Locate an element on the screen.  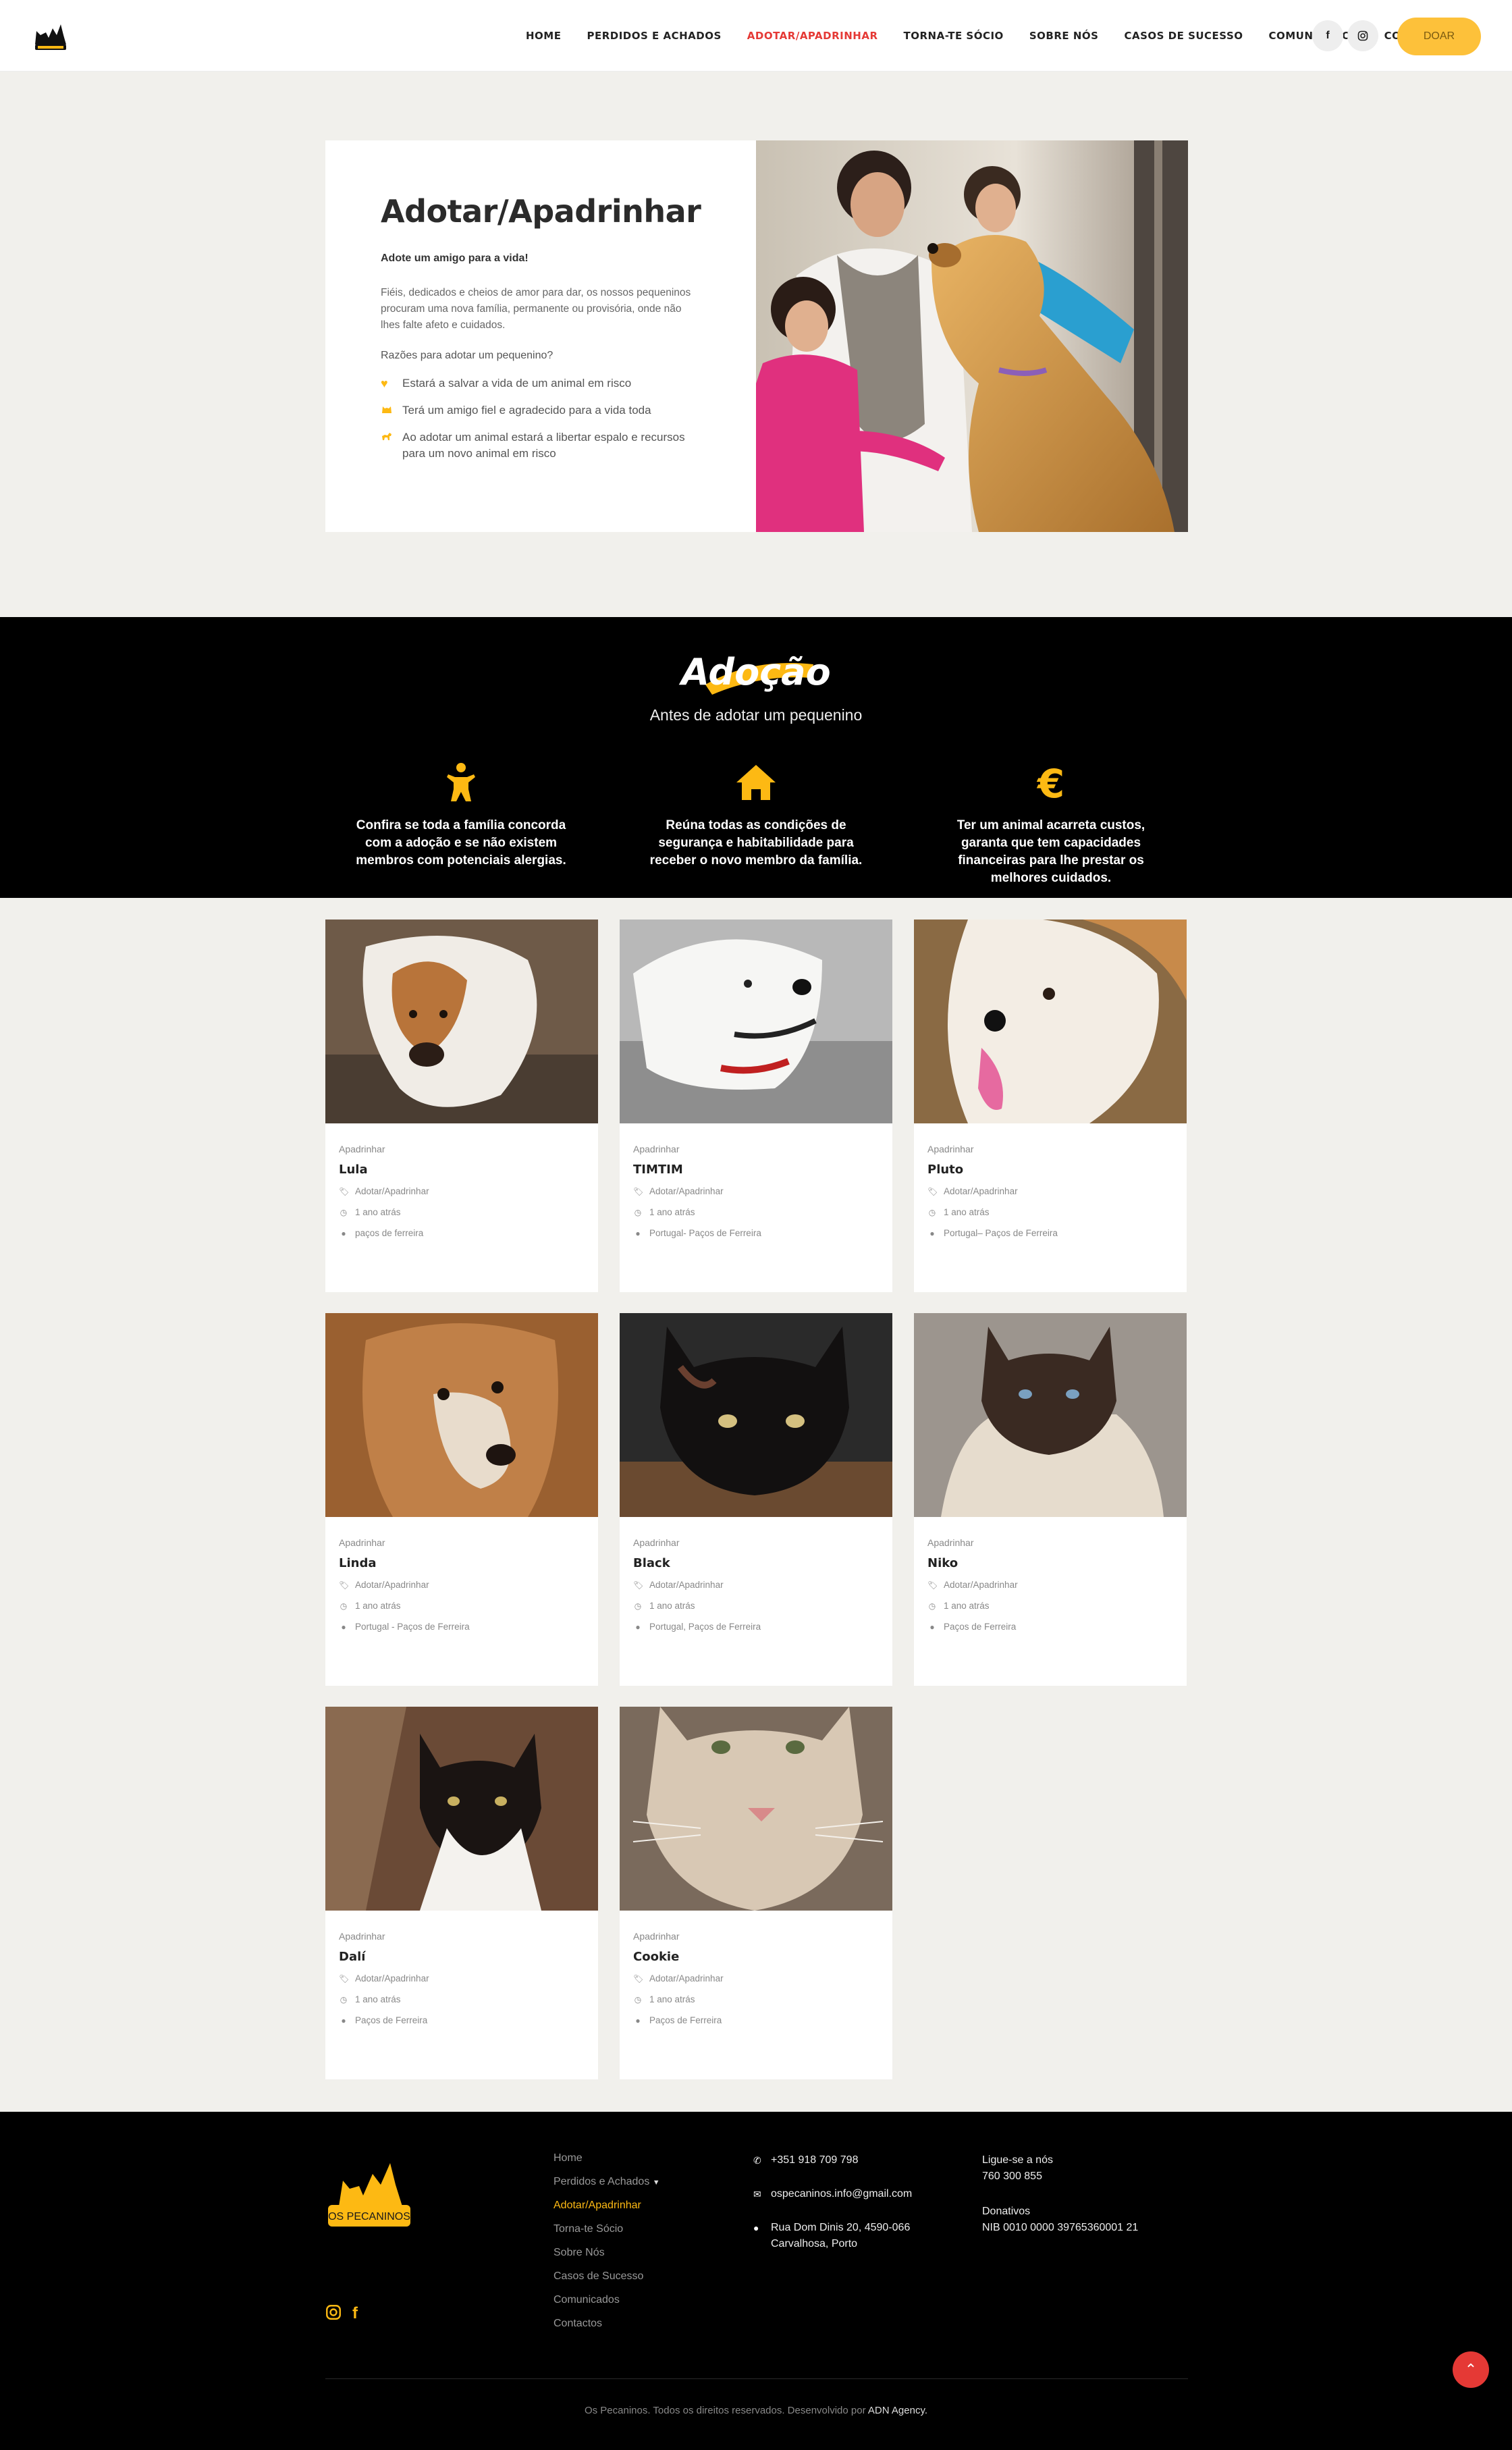
footer-link-sobre: Sobre Nós is located at coordinates (607, 2253).